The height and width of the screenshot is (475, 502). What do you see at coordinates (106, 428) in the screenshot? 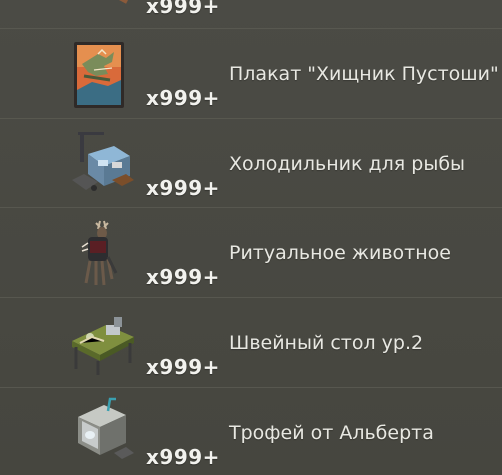
I see `trophy-case-icon` at bounding box center [106, 428].